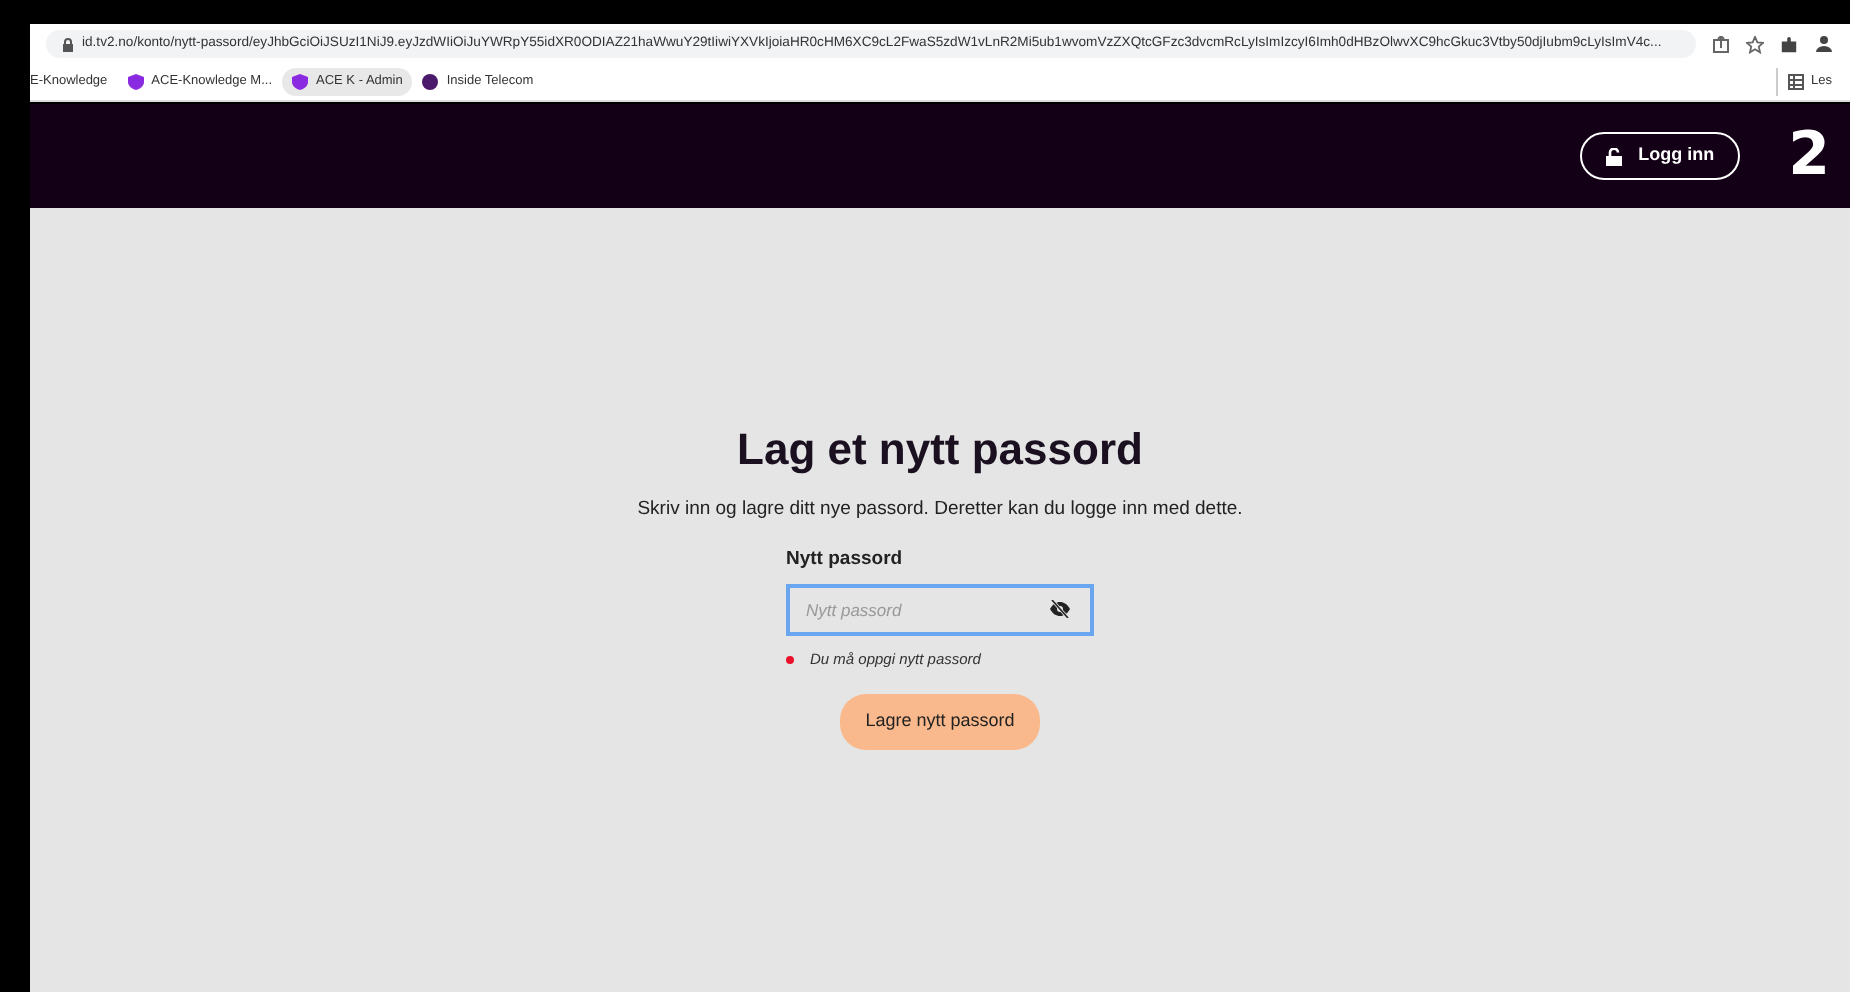 The image size is (1850, 992). Describe the element at coordinates (845, 559) in the screenshot. I see `field-label: Nytt passord` at that location.